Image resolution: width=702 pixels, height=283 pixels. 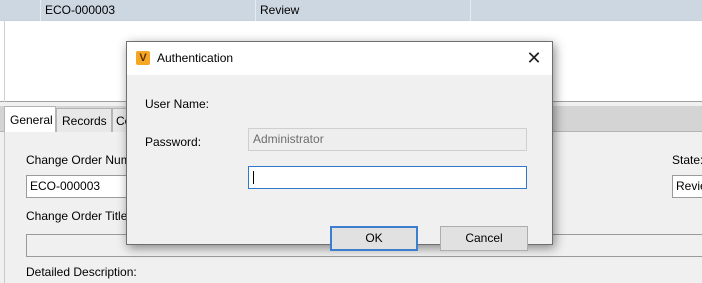 I want to click on dialog-title: Authentication, so click(x=195, y=58).